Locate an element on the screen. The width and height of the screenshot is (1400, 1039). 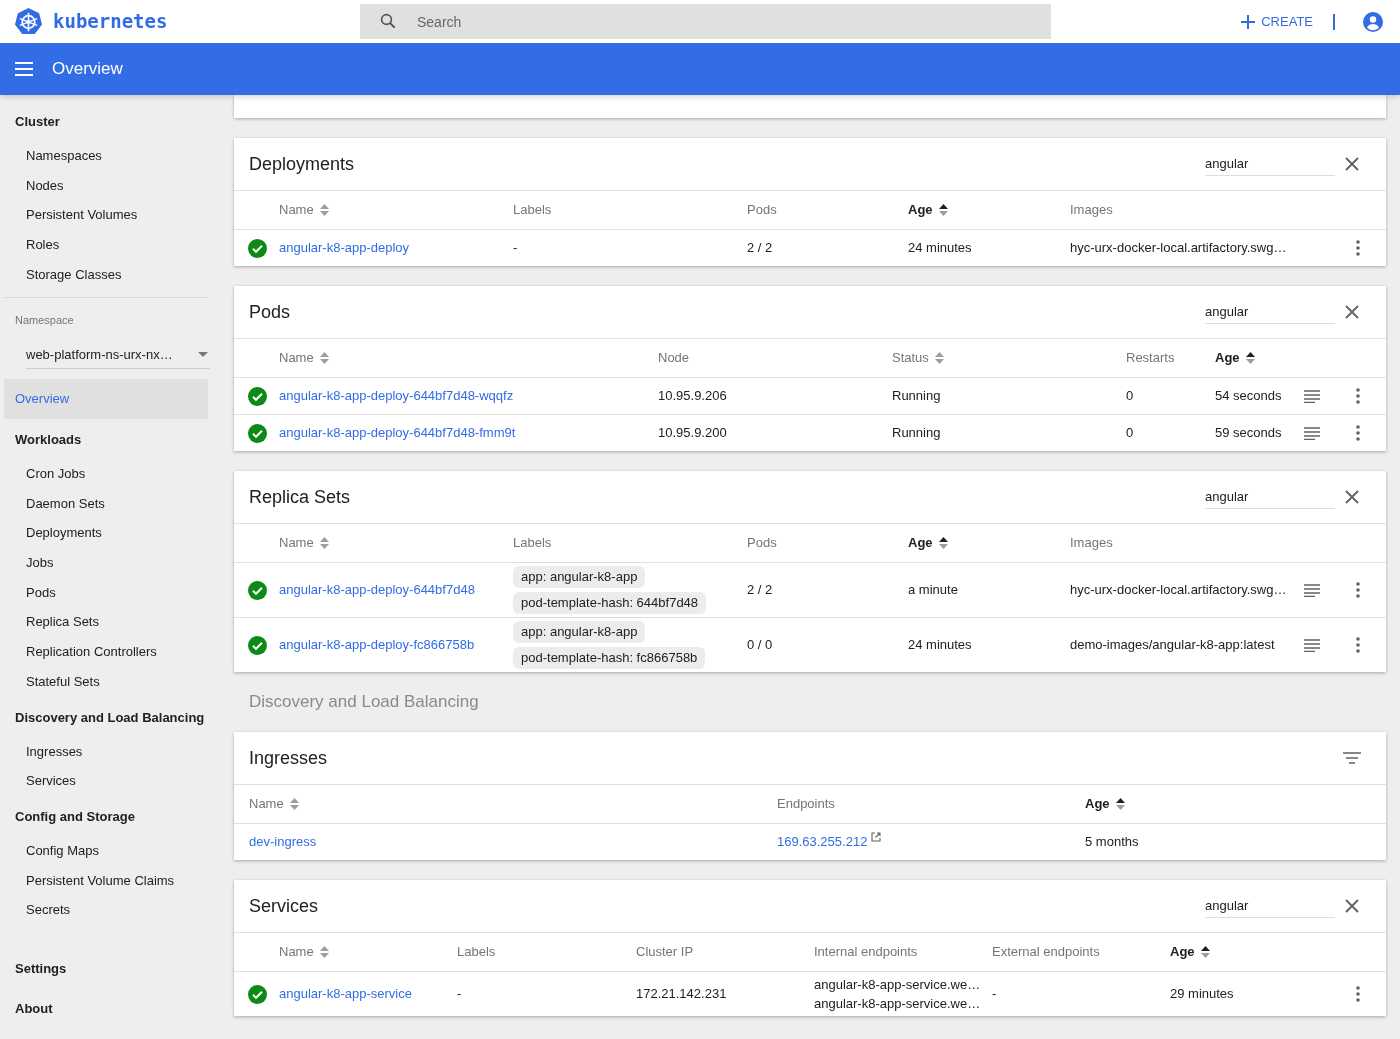
card-title: Ingresses is located at coordinates (289, 758).